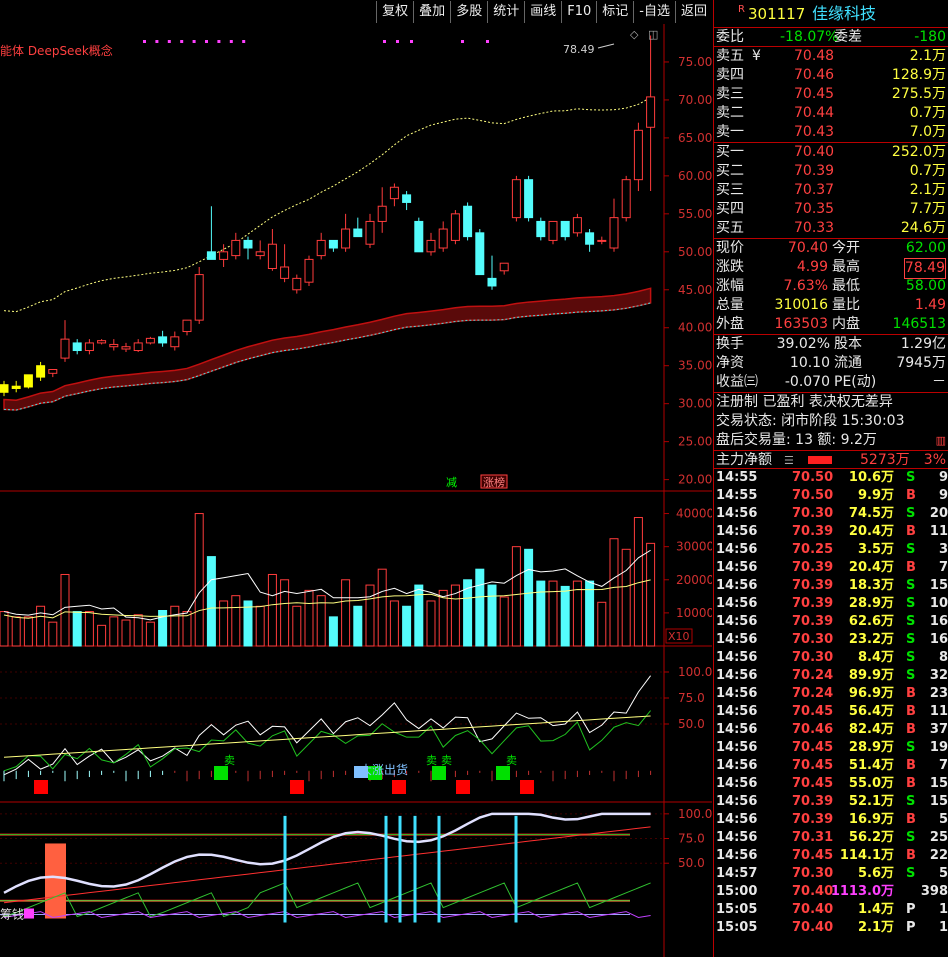 The image size is (948, 957). I want to click on tick-volume: 2.1万, so click(875, 927).